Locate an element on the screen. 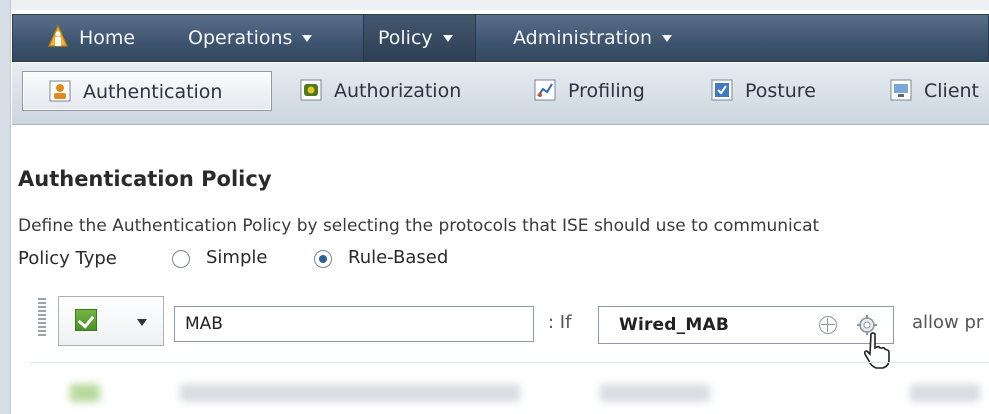  radio-simple is located at coordinates (181, 259).